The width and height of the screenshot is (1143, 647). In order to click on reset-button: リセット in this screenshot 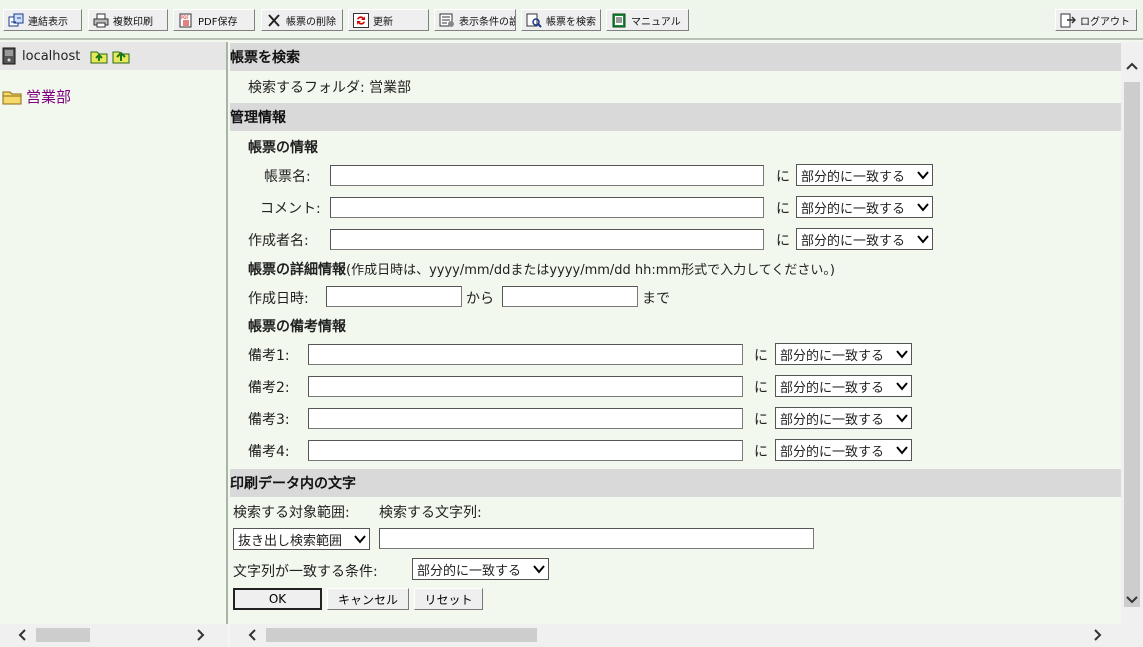, I will do `click(448, 599)`.